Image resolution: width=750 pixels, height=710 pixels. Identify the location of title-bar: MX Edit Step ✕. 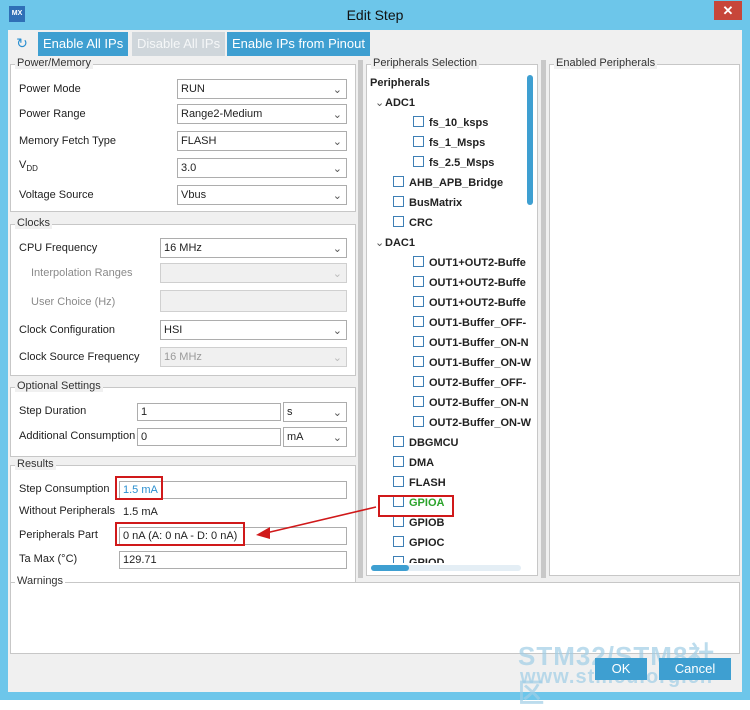
(375, 15).